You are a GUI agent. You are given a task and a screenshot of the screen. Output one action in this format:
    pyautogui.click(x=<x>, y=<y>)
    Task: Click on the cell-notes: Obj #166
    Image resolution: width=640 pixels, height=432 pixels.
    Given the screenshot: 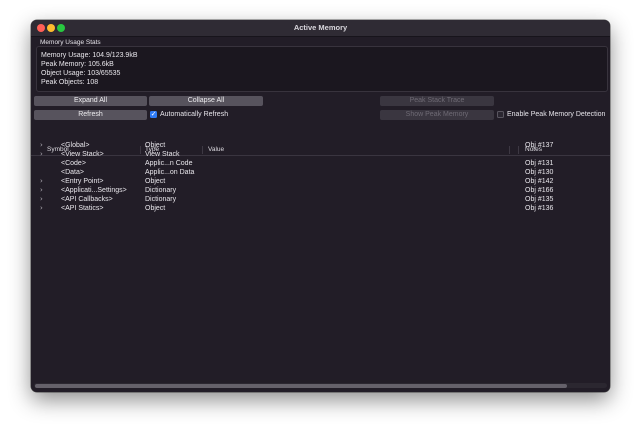 What is the action you would take?
    pyautogui.click(x=539, y=190)
    